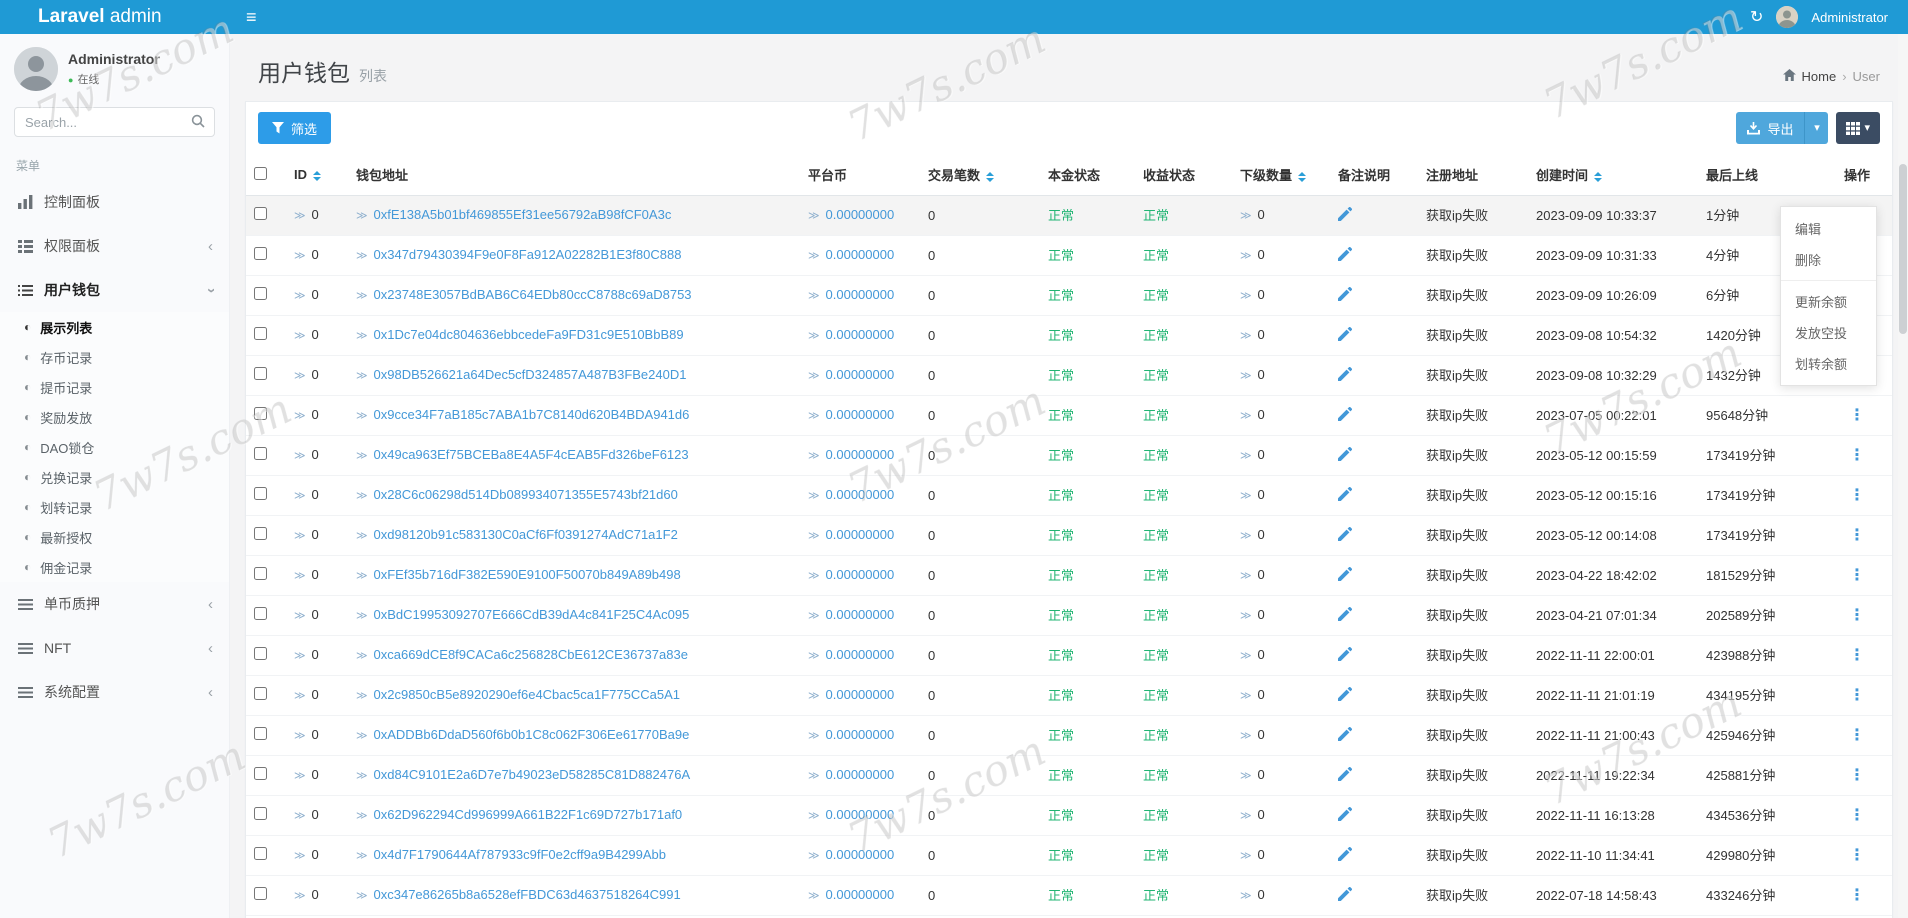 This screenshot has height=918, width=1908. I want to click on sidebar-item-dashboard: 控制面板, so click(114, 202).